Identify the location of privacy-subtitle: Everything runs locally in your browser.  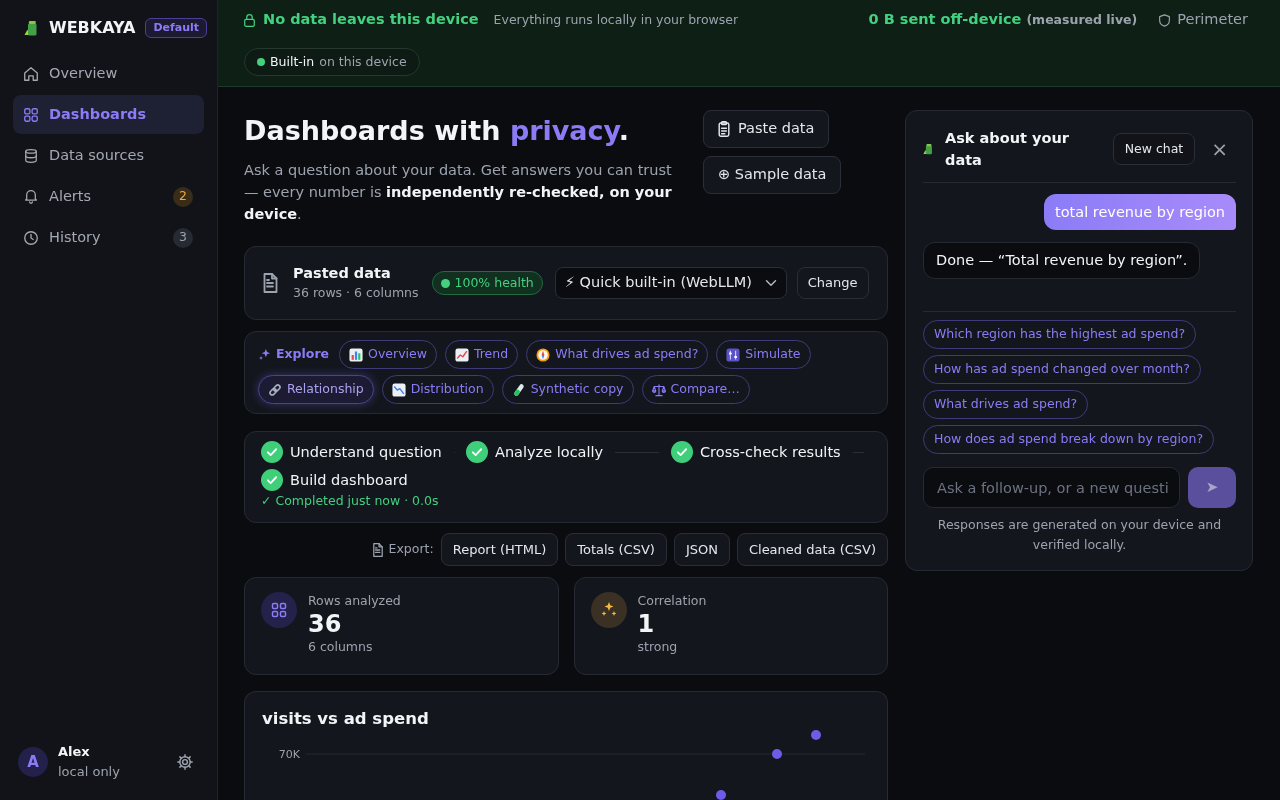
(616, 19).